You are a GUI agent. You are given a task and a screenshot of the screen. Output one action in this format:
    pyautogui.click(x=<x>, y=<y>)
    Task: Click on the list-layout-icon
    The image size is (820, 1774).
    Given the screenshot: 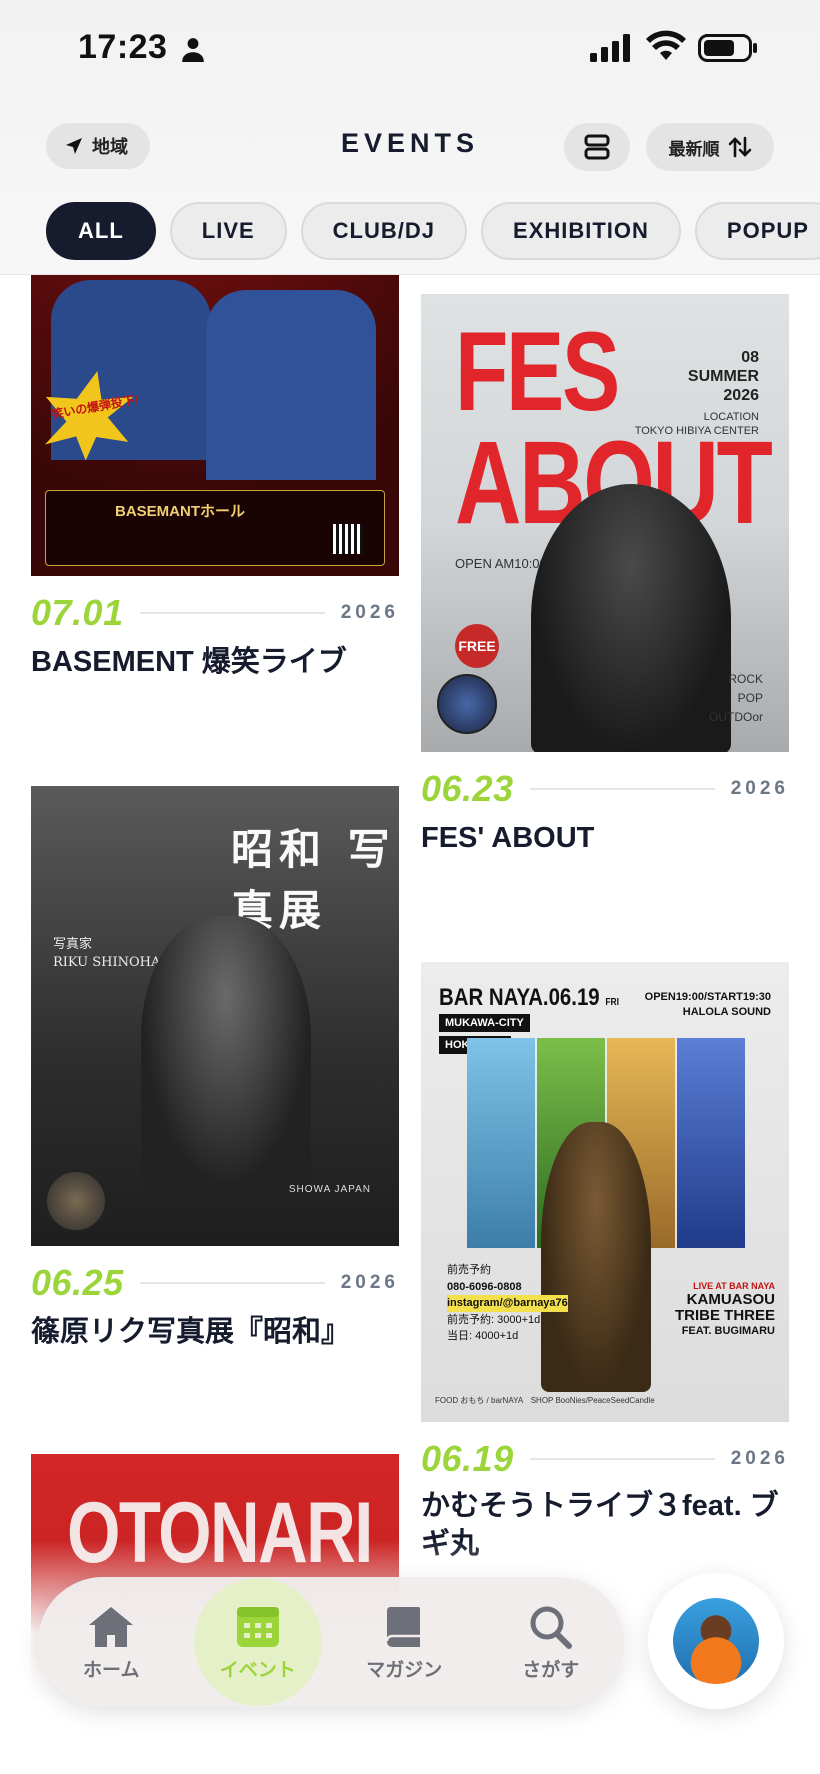 What is the action you would take?
    pyautogui.click(x=597, y=147)
    